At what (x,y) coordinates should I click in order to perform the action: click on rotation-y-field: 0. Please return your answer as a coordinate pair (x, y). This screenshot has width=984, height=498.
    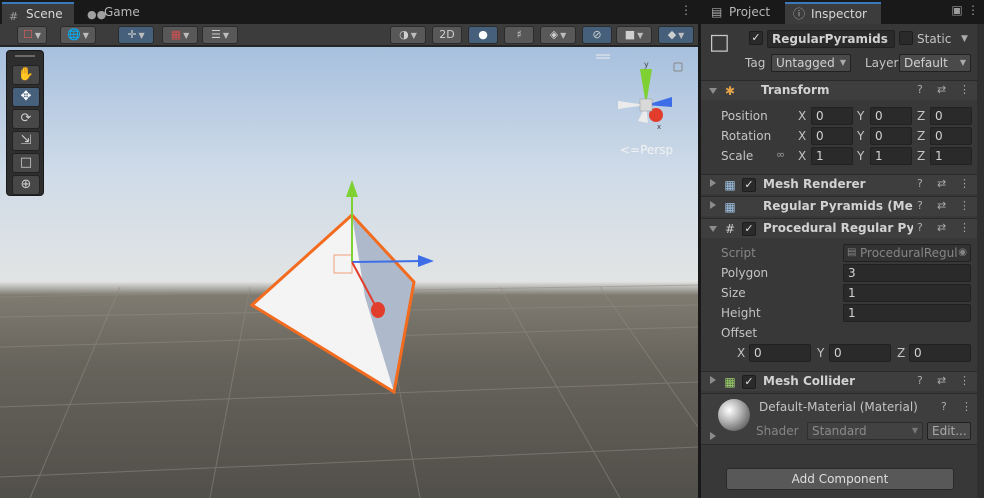
    Looking at the image, I should click on (891, 136).